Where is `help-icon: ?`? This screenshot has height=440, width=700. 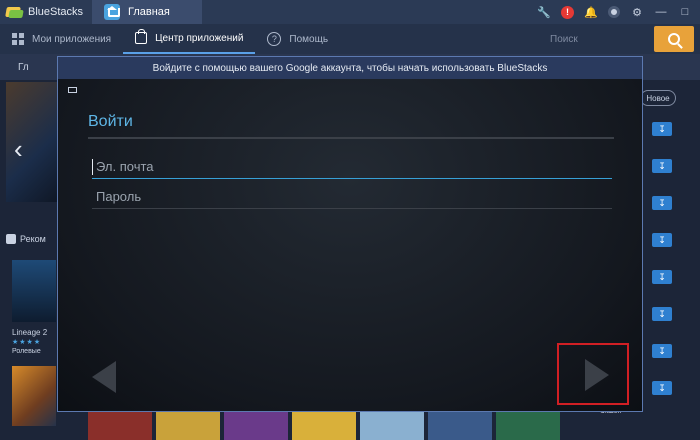 help-icon: ? is located at coordinates (274, 39).